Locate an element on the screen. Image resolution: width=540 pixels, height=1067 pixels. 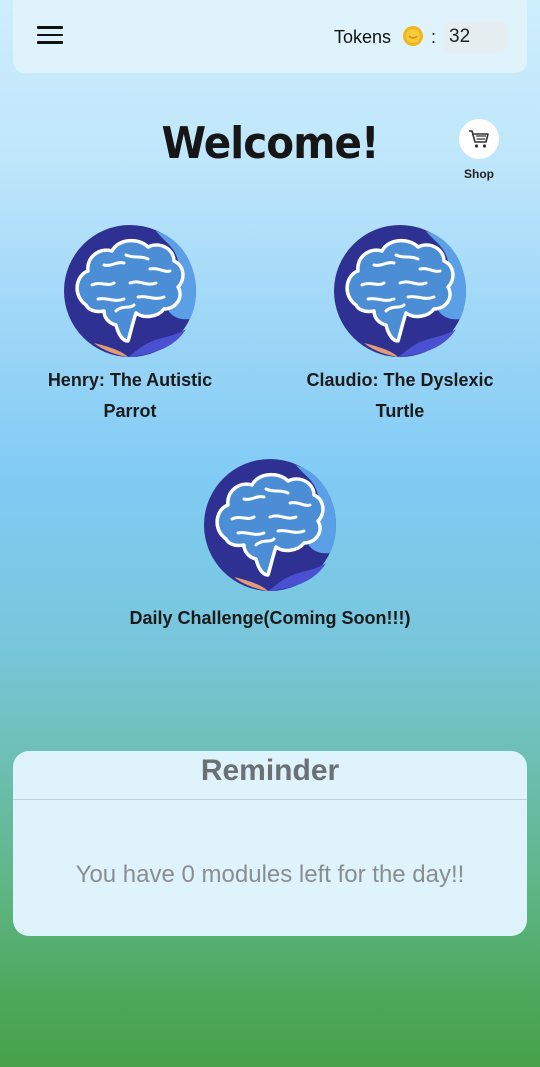
module-title-claudio: Claudio: The Dyslexic Turtle is located at coordinates (400, 396).